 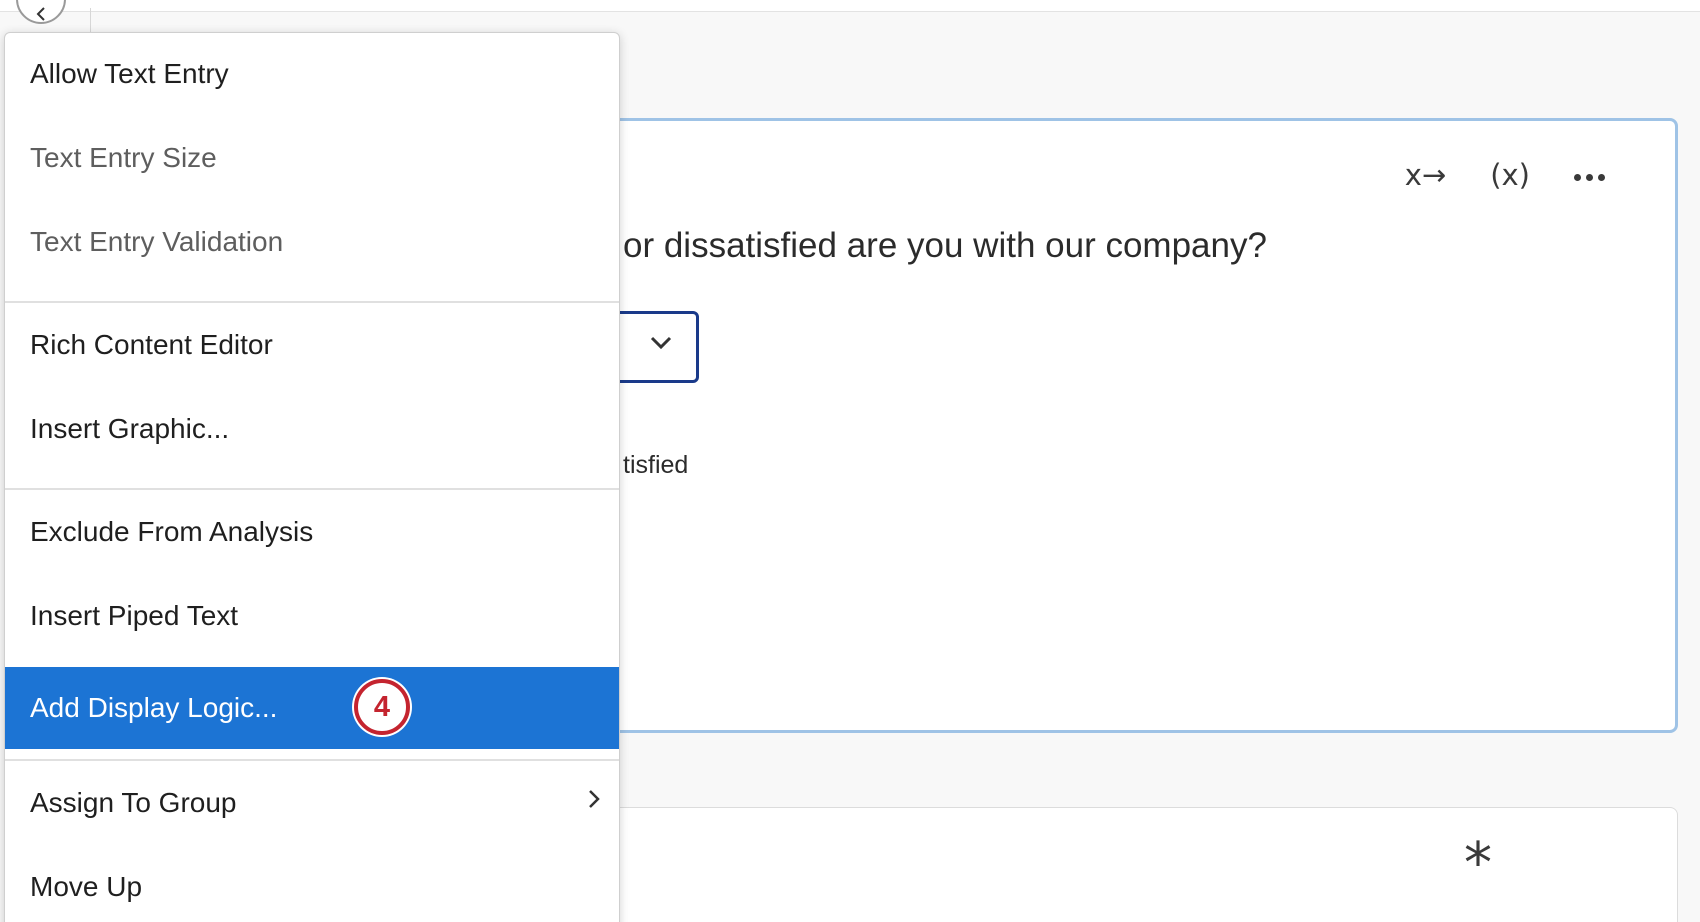 I want to click on menu-item-exclude-from-analysis: Exclude From Analysis, so click(x=312, y=532).